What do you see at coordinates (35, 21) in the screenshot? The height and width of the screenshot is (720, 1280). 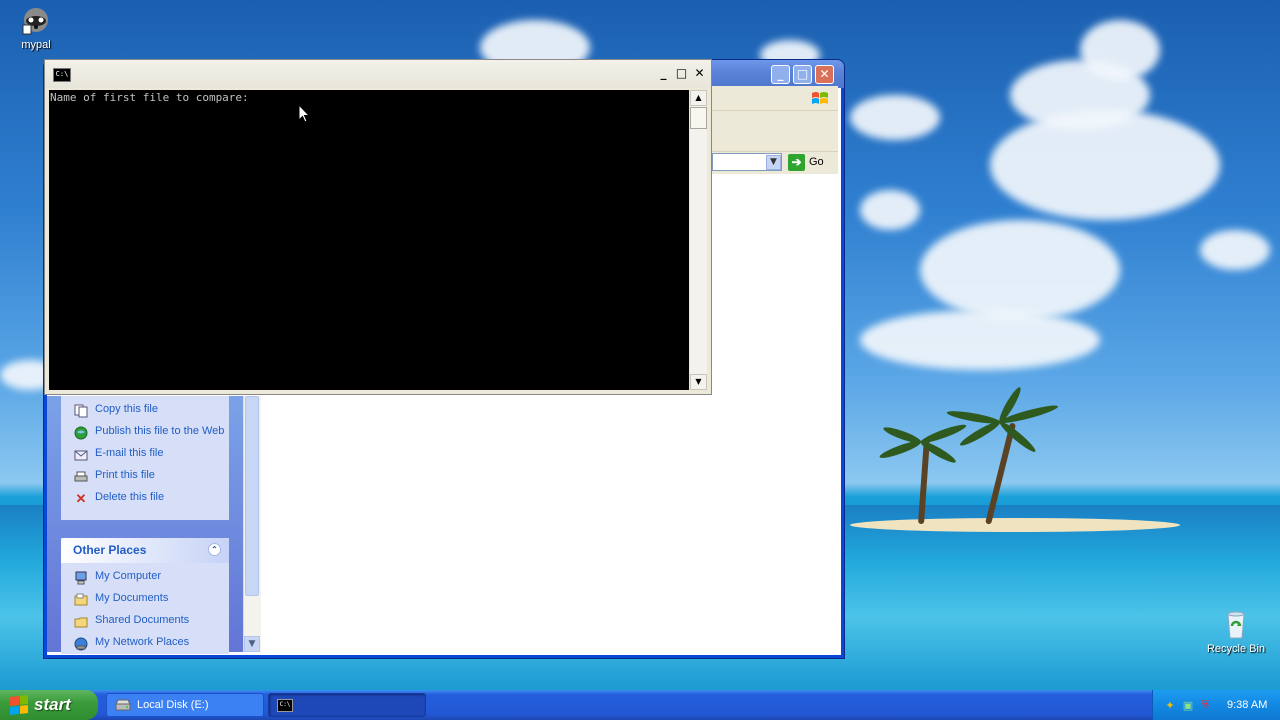 I see `mypal-raccoon-icon` at bounding box center [35, 21].